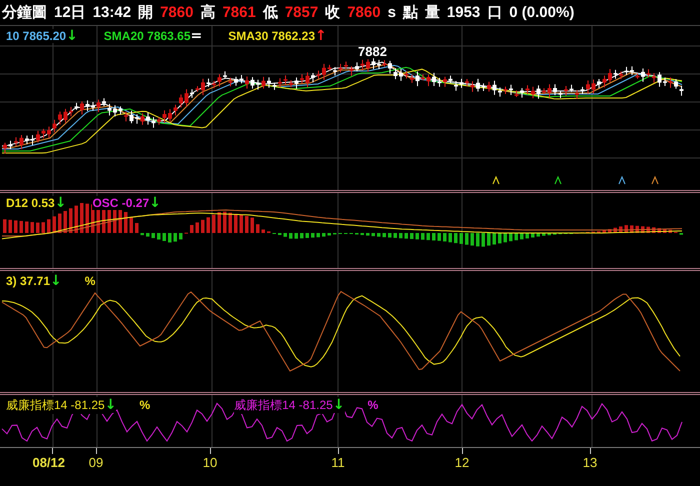  I want to click on price-value: 7861, so click(239, 12).